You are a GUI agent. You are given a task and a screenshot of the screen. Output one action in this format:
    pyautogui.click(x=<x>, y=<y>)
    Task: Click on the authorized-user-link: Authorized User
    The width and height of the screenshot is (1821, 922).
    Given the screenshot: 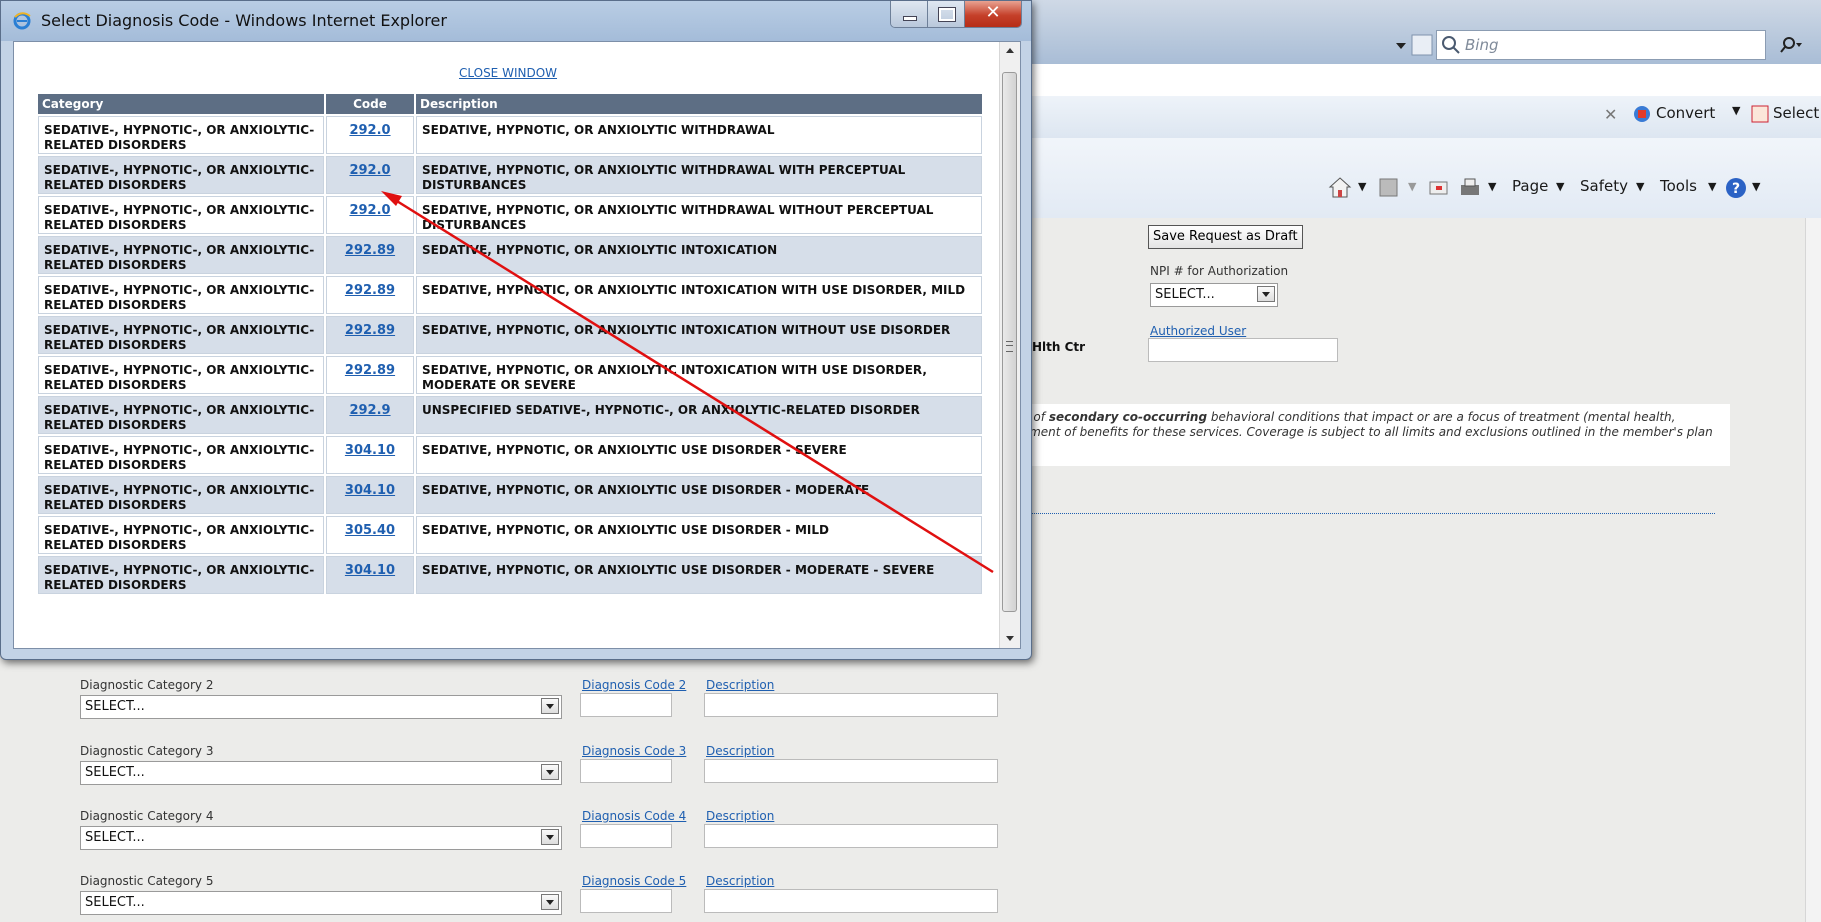 What is the action you would take?
    pyautogui.click(x=1198, y=331)
    